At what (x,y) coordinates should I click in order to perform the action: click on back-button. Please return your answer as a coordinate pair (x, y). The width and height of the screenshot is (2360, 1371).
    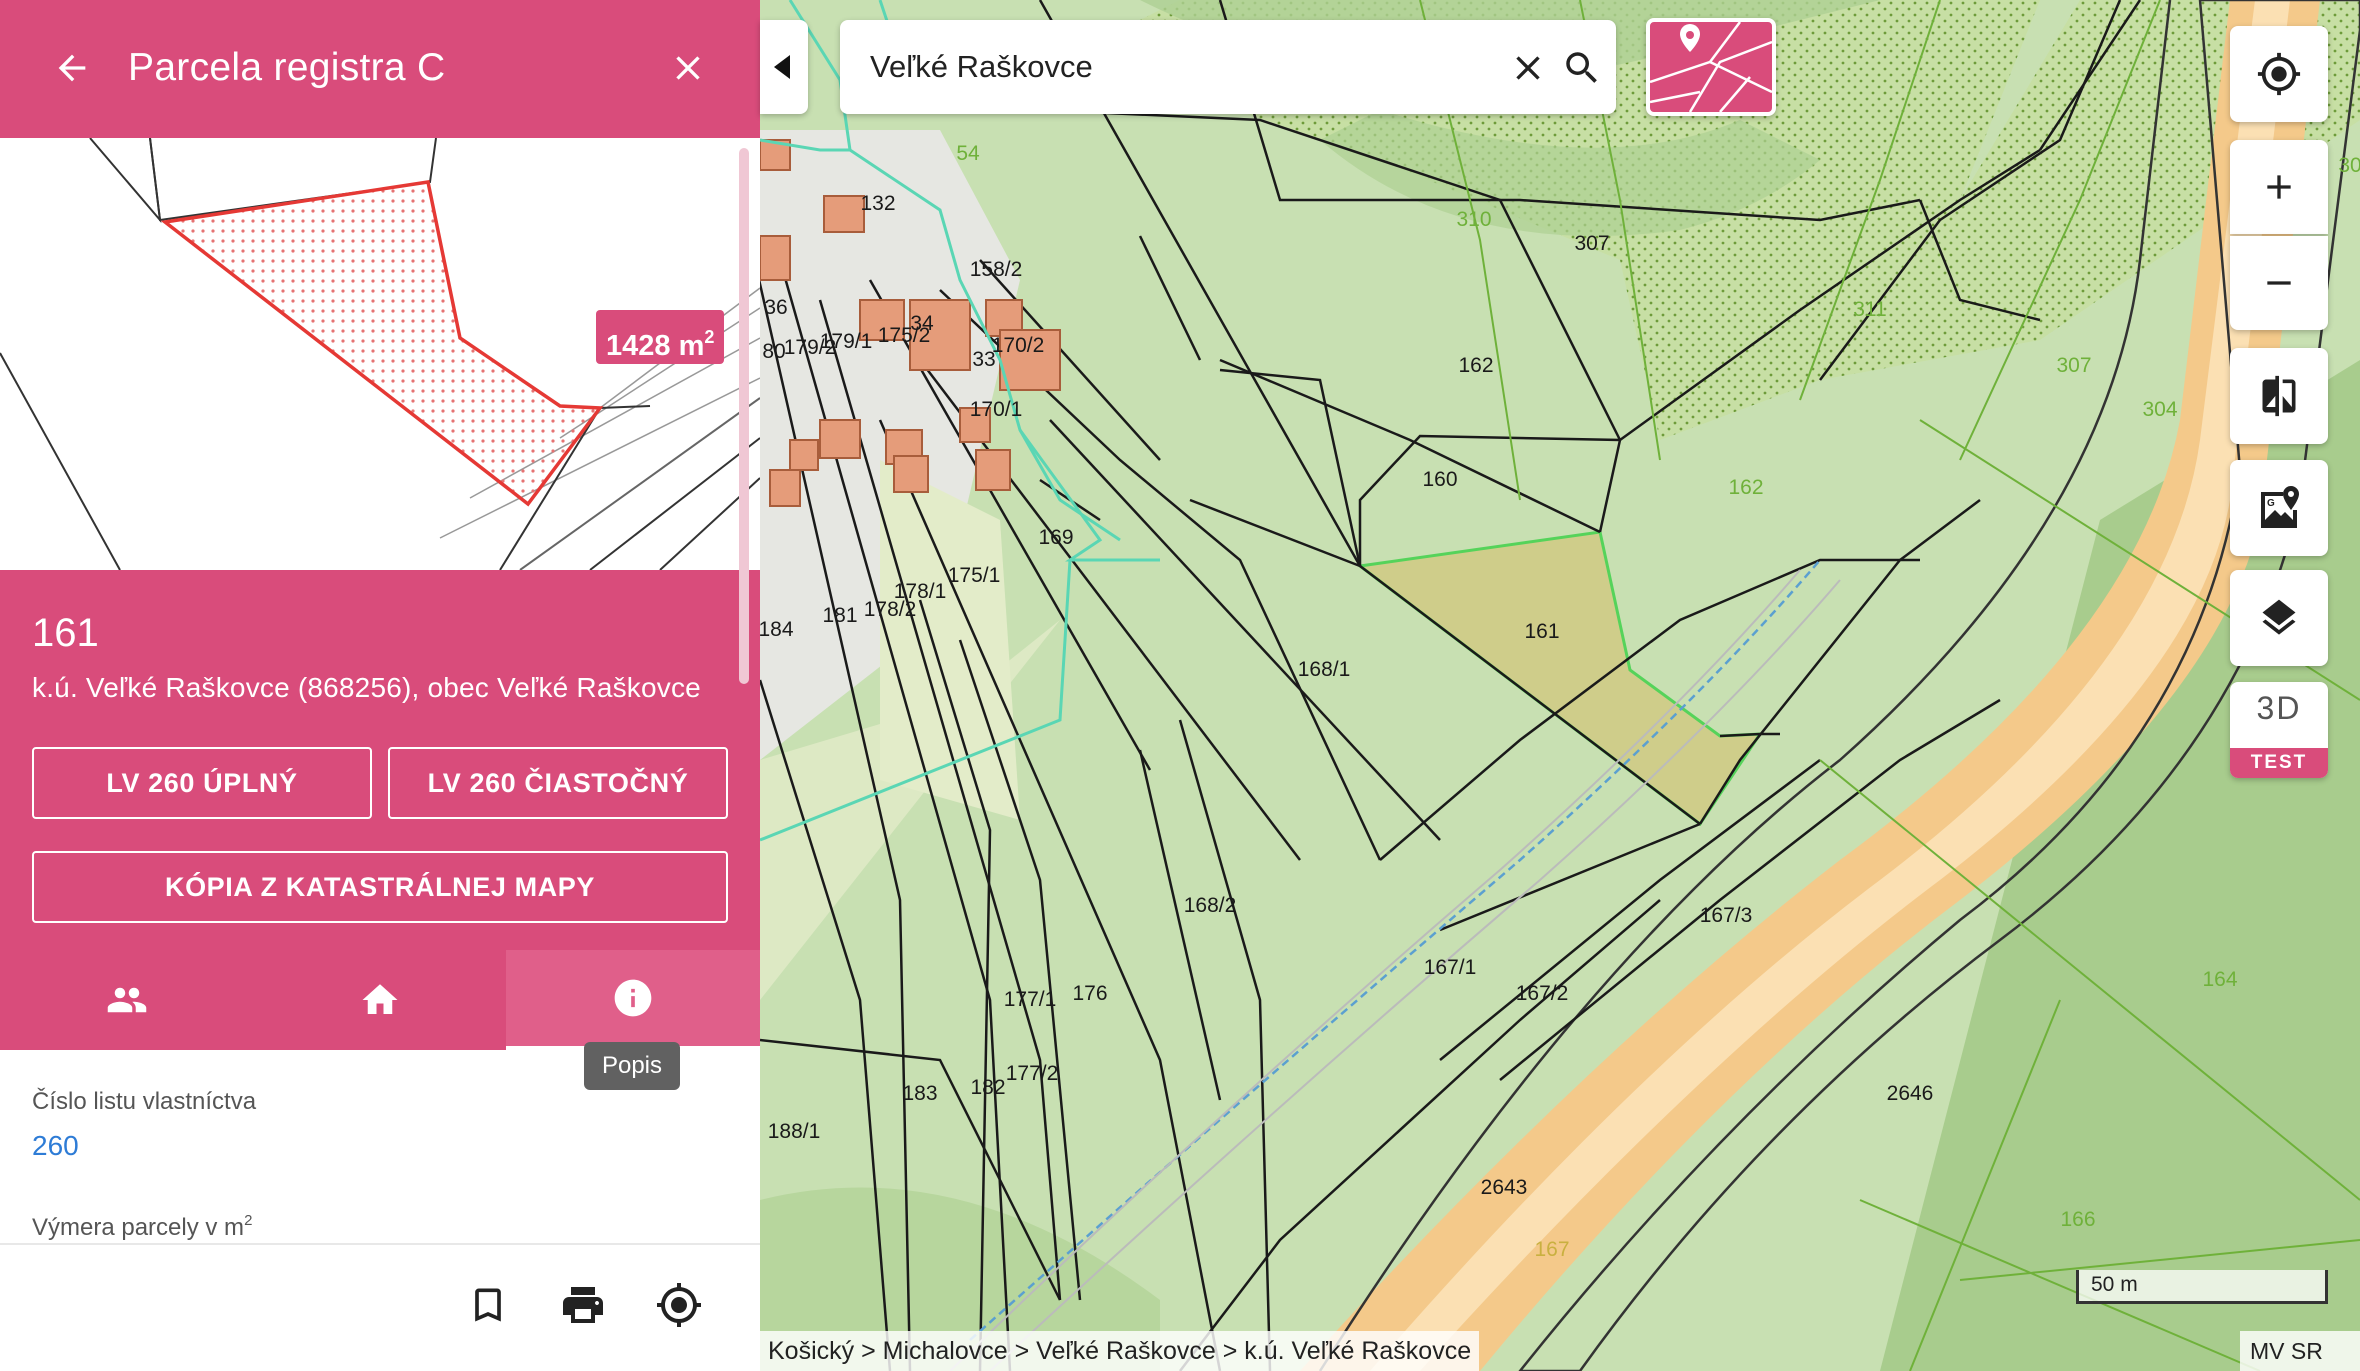
    Looking at the image, I should click on (72, 68).